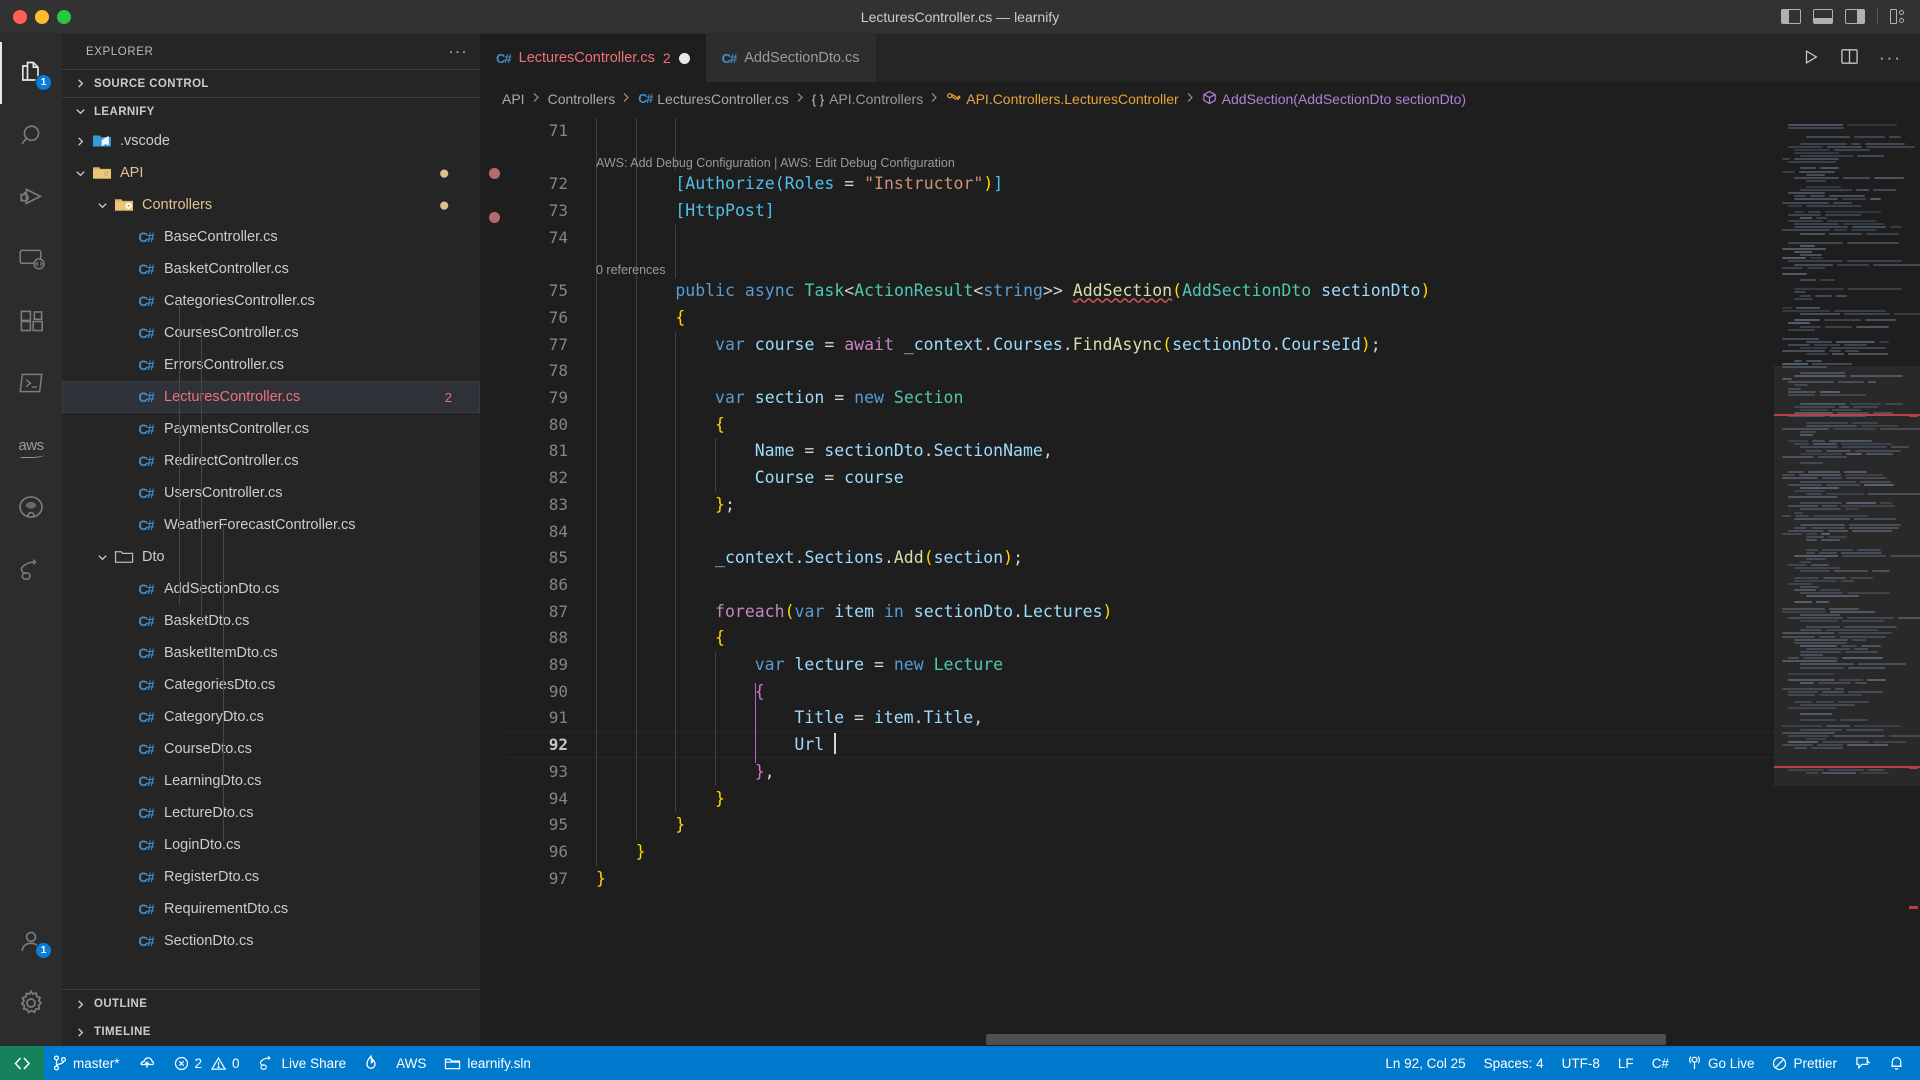 The image size is (1920, 1080). What do you see at coordinates (271, 557) in the screenshot?
I see `folder-tree-item: Dto` at bounding box center [271, 557].